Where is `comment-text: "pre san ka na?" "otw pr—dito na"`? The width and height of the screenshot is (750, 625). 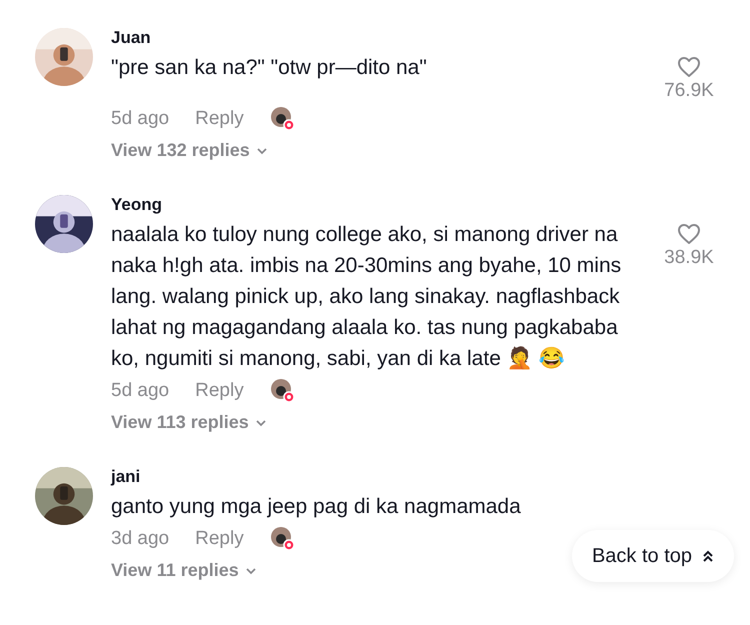
comment-text: "pre san ka na?" "otw pr—dito na" is located at coordinates (269, 68).